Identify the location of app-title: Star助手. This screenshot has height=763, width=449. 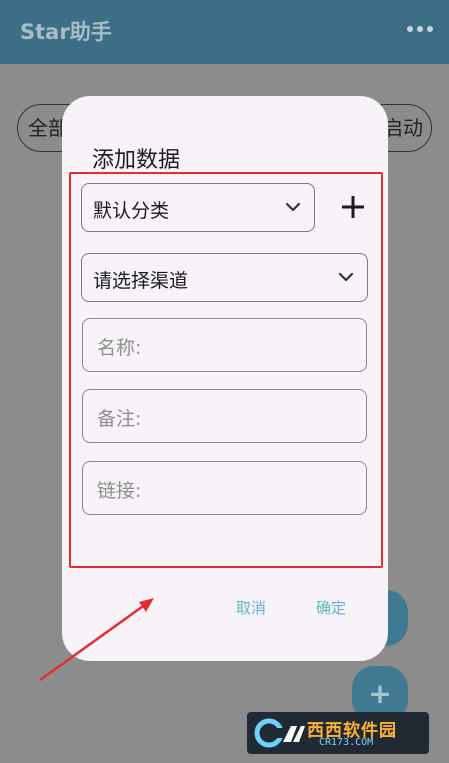
(66, 32).